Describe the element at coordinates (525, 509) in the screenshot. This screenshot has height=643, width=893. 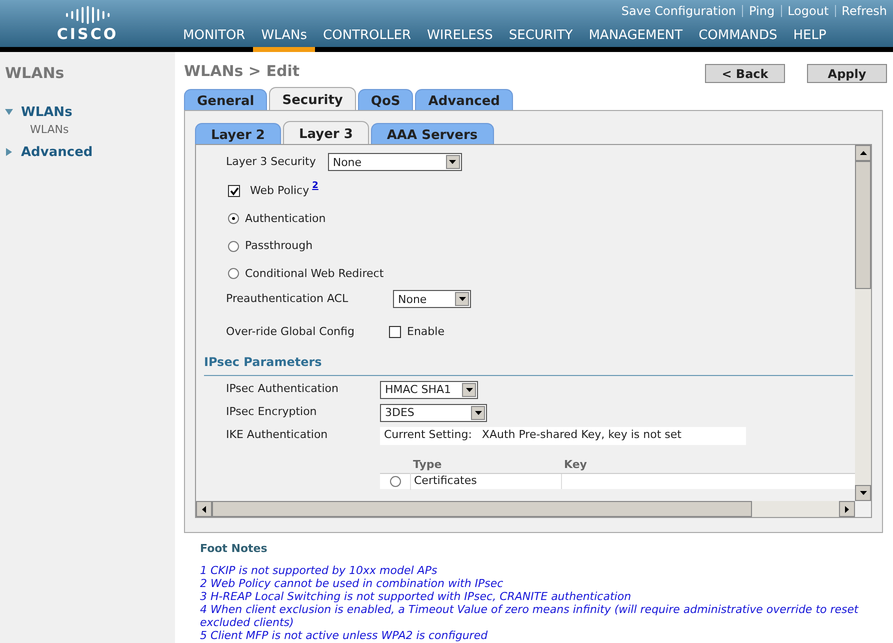
I see `horizontal-scrollbar` at that location.